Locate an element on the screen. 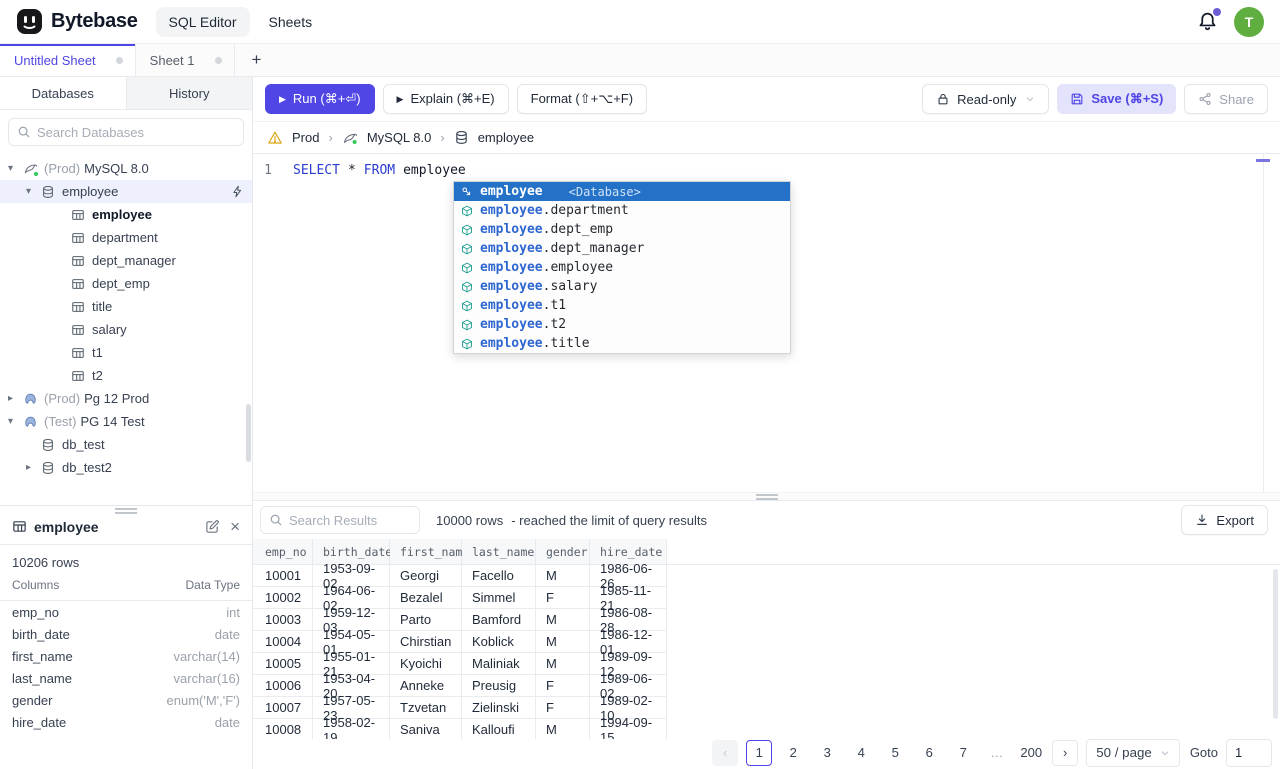 The width and height of the screenshot is (1280, 769). cell-last-name: Maliniak is located at coordinates (499, 664).